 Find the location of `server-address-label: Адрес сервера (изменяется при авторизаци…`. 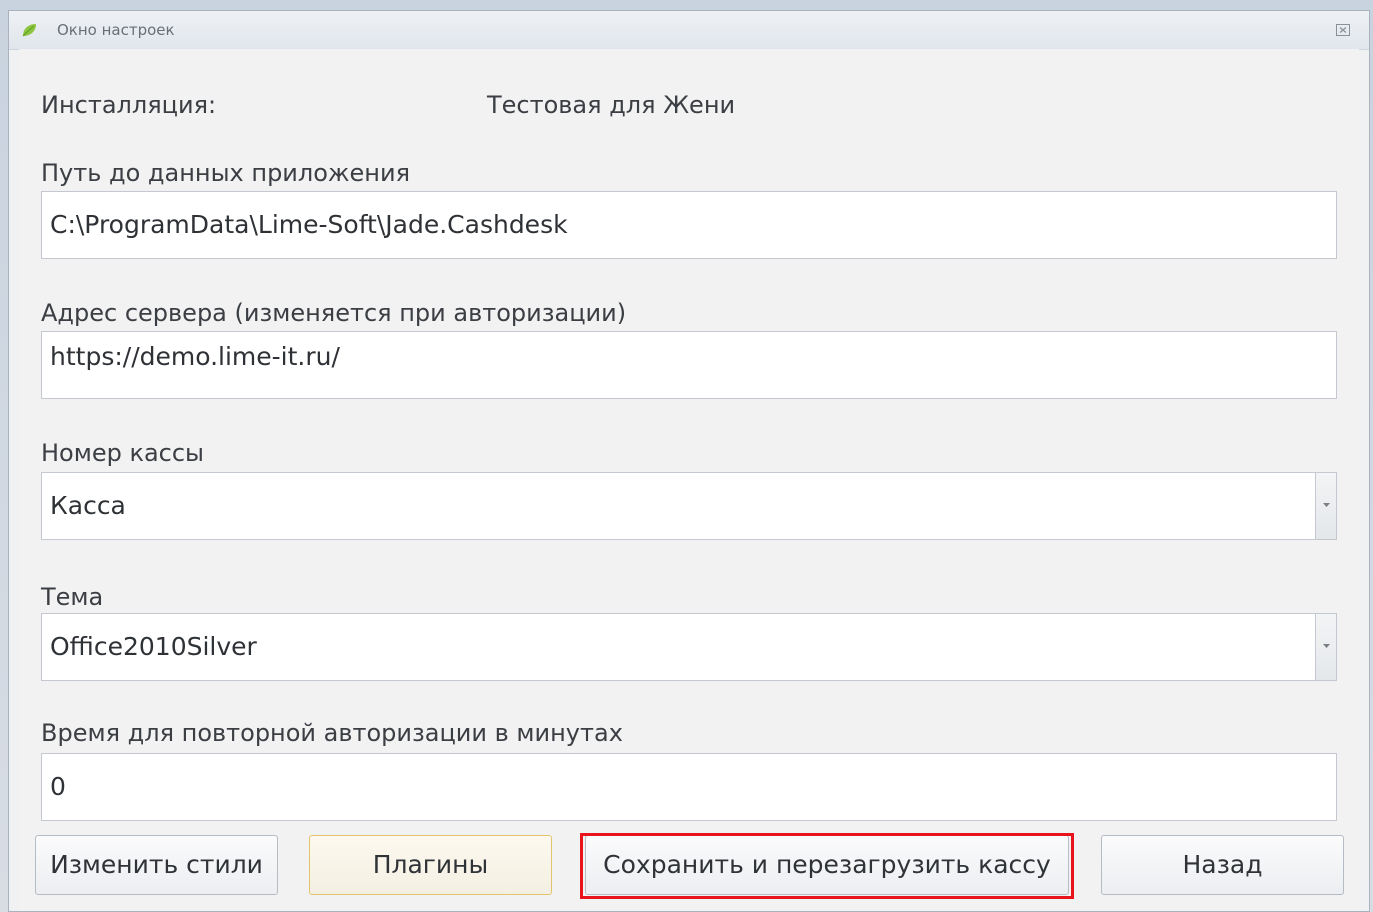

server-address-label: Адрес сервера (изменяется при авторизаци… is located at coordinates (334, 313).